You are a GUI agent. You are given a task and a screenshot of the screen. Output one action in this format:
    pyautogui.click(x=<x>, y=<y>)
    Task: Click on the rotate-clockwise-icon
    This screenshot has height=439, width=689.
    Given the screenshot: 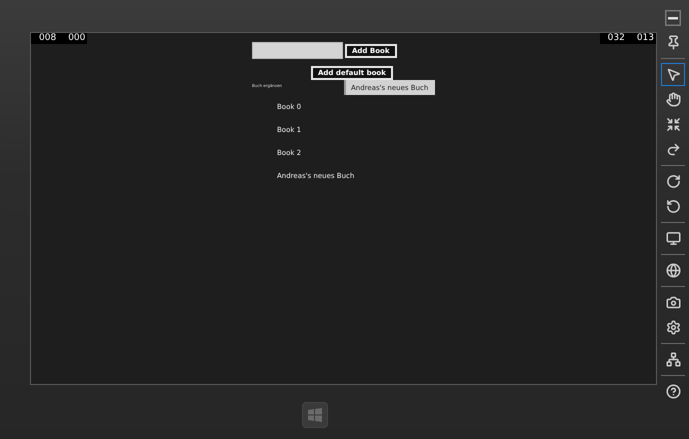 What is the action you would take?
    pyautogui.click(x=673, y=181)
    